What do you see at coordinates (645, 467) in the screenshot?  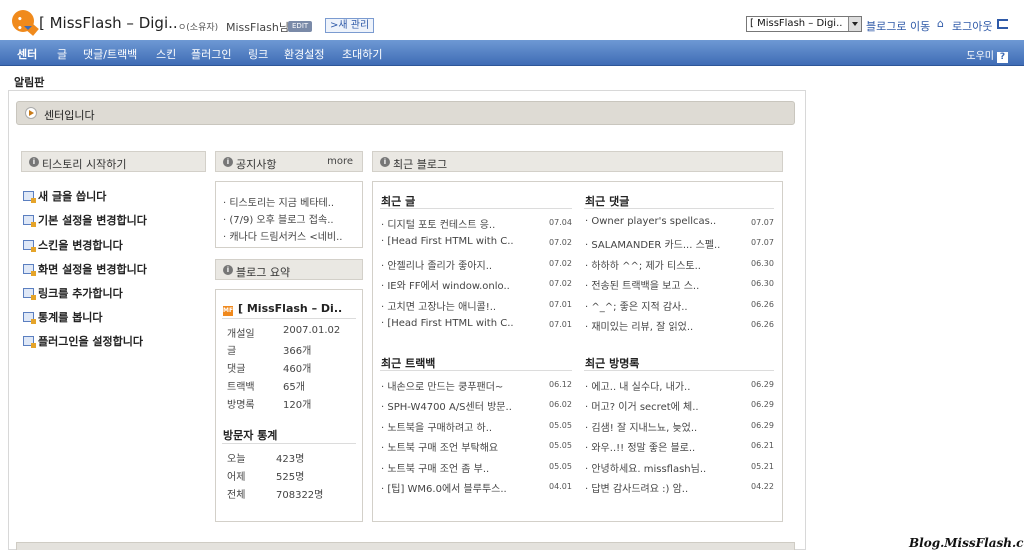 I see `recent-guestbook-item: · 안녕하세요. missflash님..` at bounding box center [645, 467].